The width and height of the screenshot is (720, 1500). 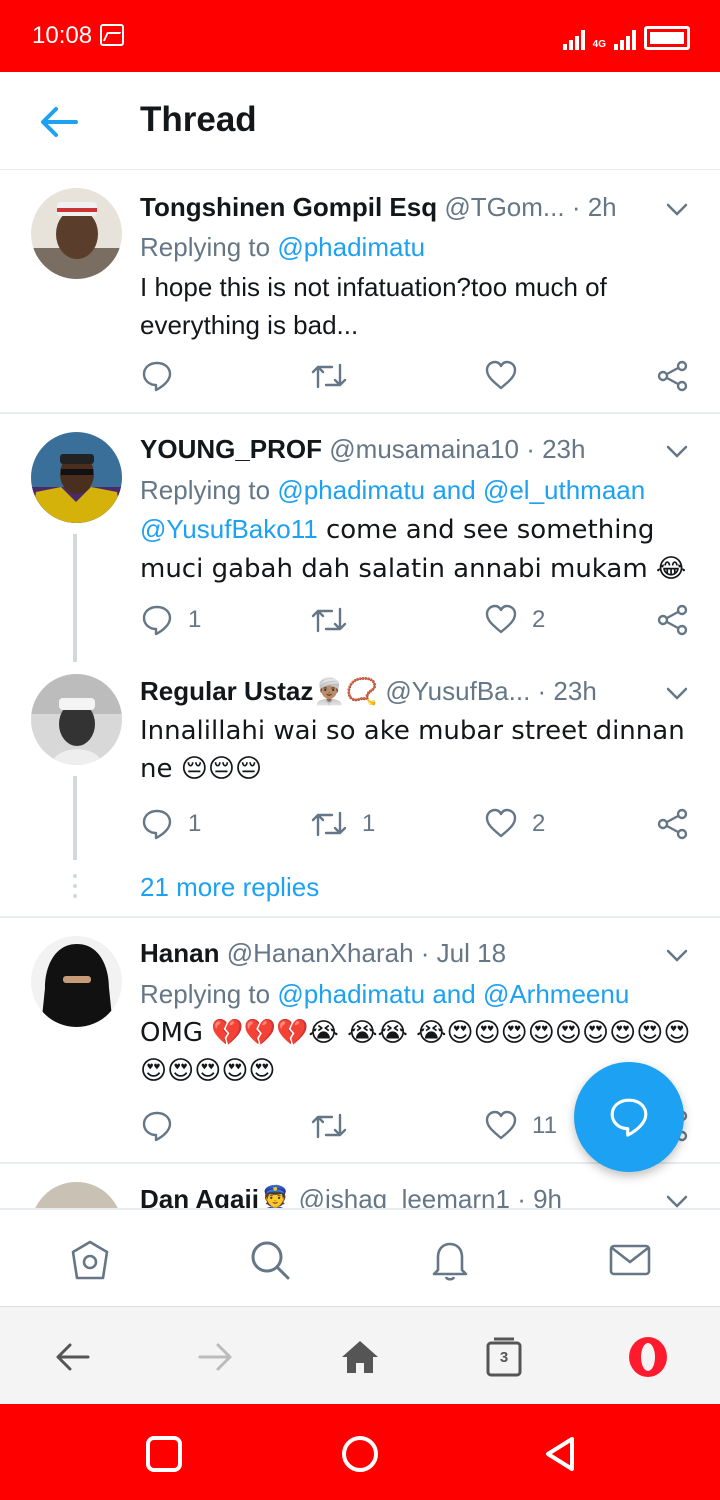 What do you see at coordinates (288, 207) in the screenshot?
I see `author-name: Tongshinen Gompil Esq` at bounding box center [288, 207].